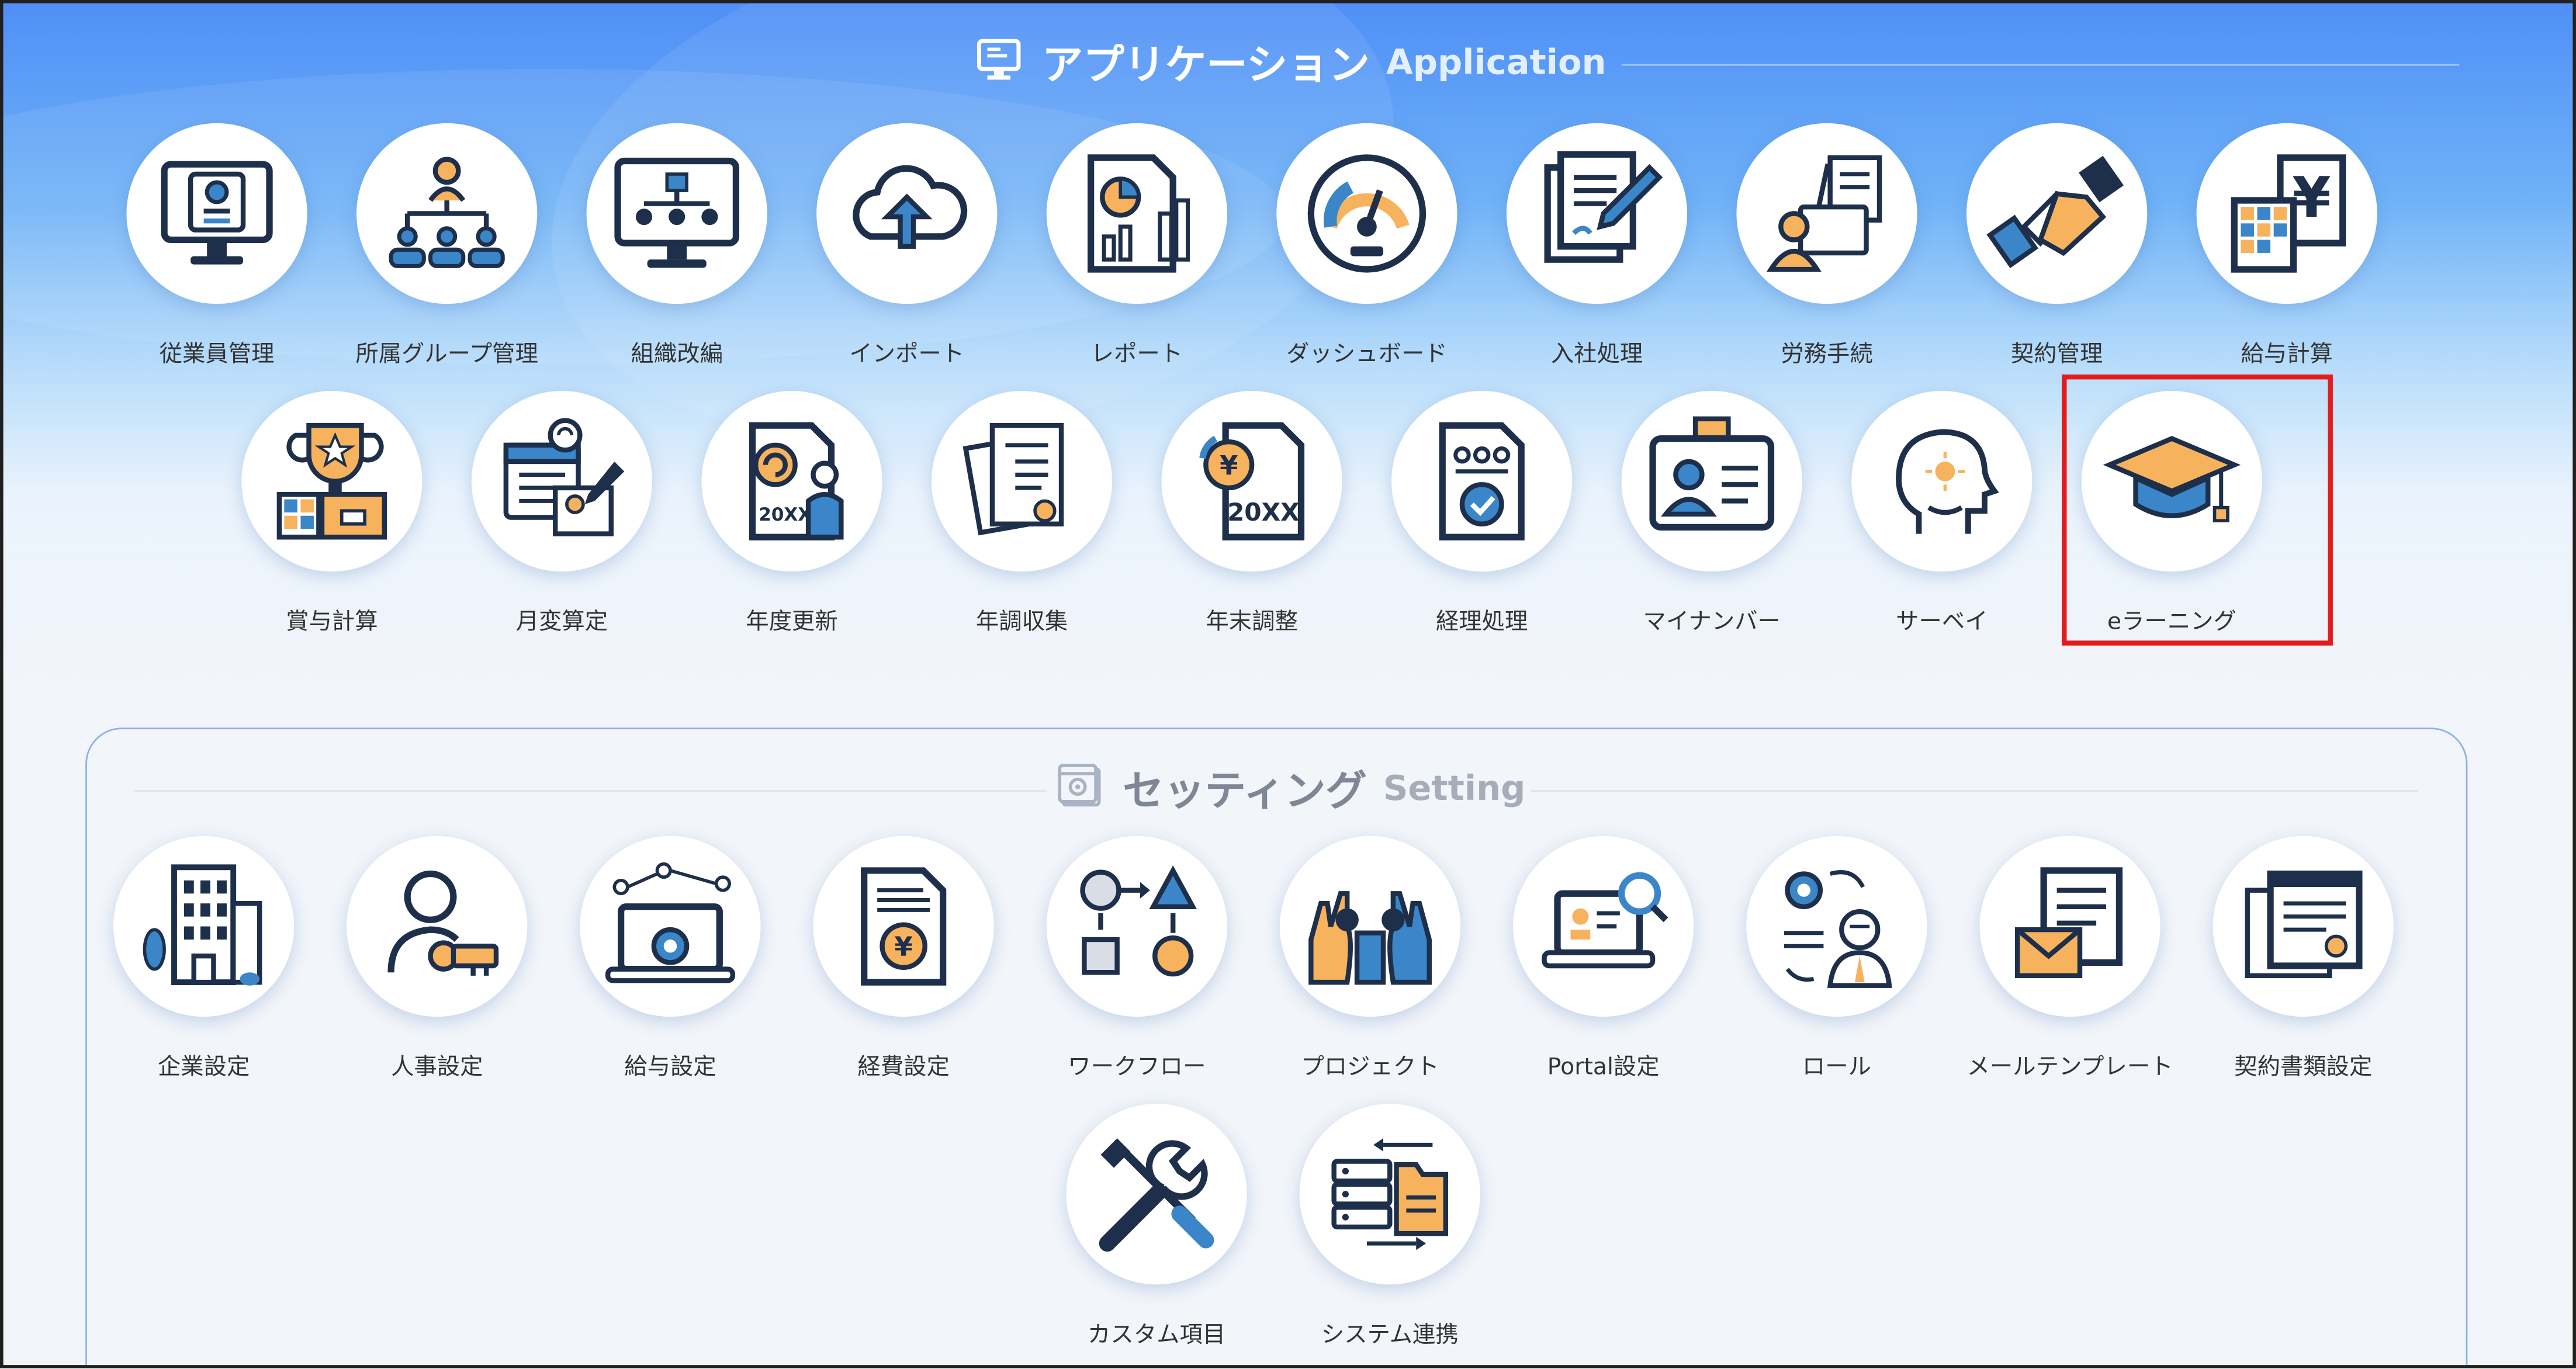 This screenshot has height=1369, width=2576. What do you see at coordinates (907, 214) in the screenshot?
I see `cloud-upload-icon` at bounding box center [907, 214].